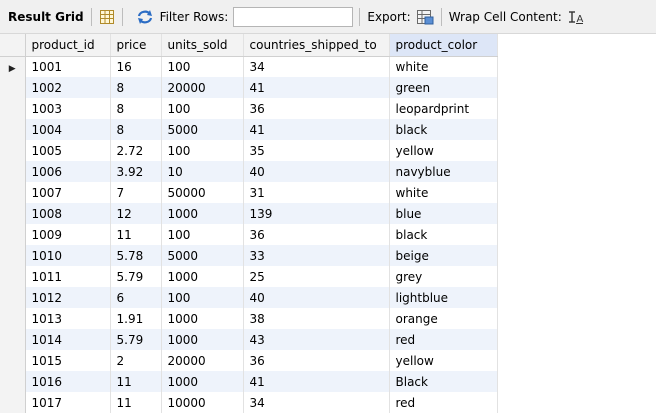 Image resolution: width=656 pixels, height=415 pixels. What do you see at coordinates (136, 192) in the screenshot?
I see `cell-price: 7` at bounding box center [136, 192].